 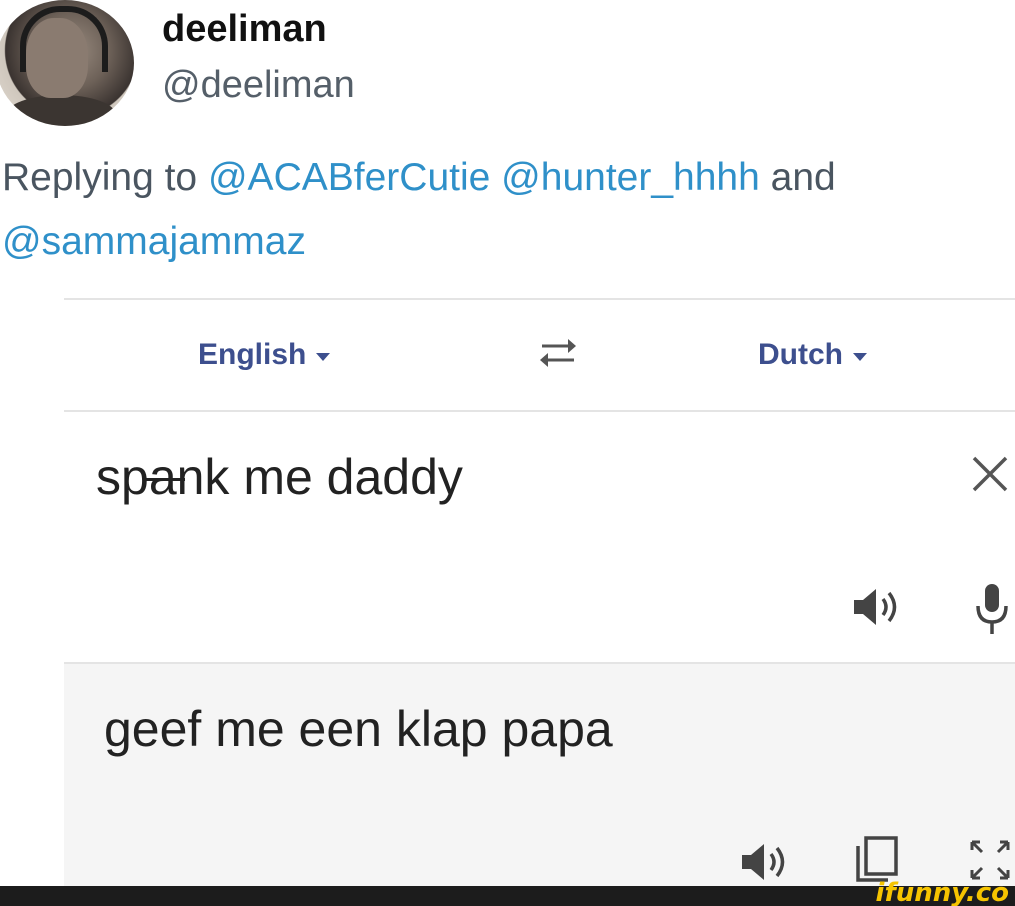 What do you see at coordinates (244, 29) in the screenshot?
I see `display-name: deeliman` at bounding box center [244, 29].